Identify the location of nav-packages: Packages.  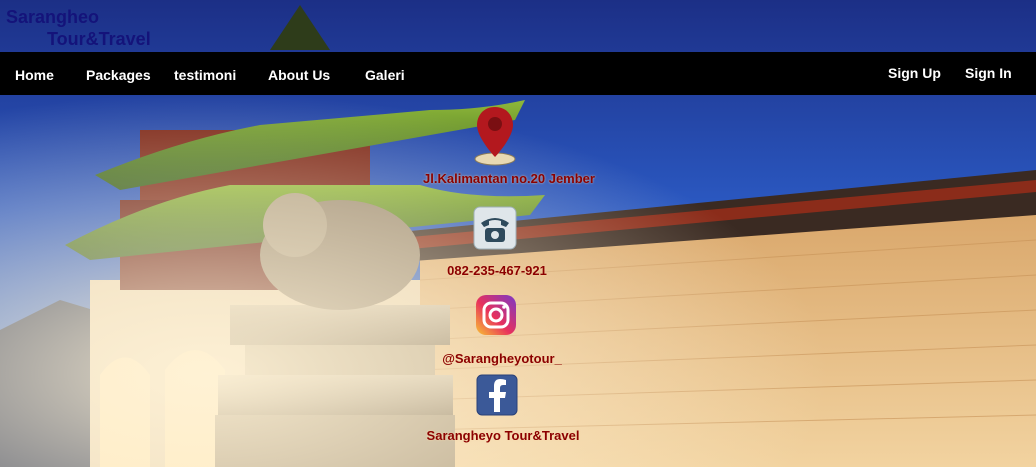
(118, 73).